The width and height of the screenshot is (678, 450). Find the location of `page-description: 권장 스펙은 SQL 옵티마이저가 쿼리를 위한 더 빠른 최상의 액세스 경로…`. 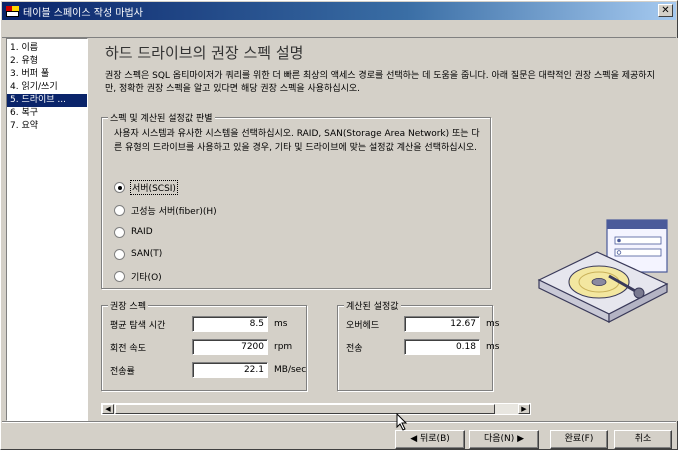

page-description: 권장 스펙은 SQL 옵티마이저가 쿼리를 위한 더 빠른 최상의 액세스 경로… is located at coordinates (380, 82).